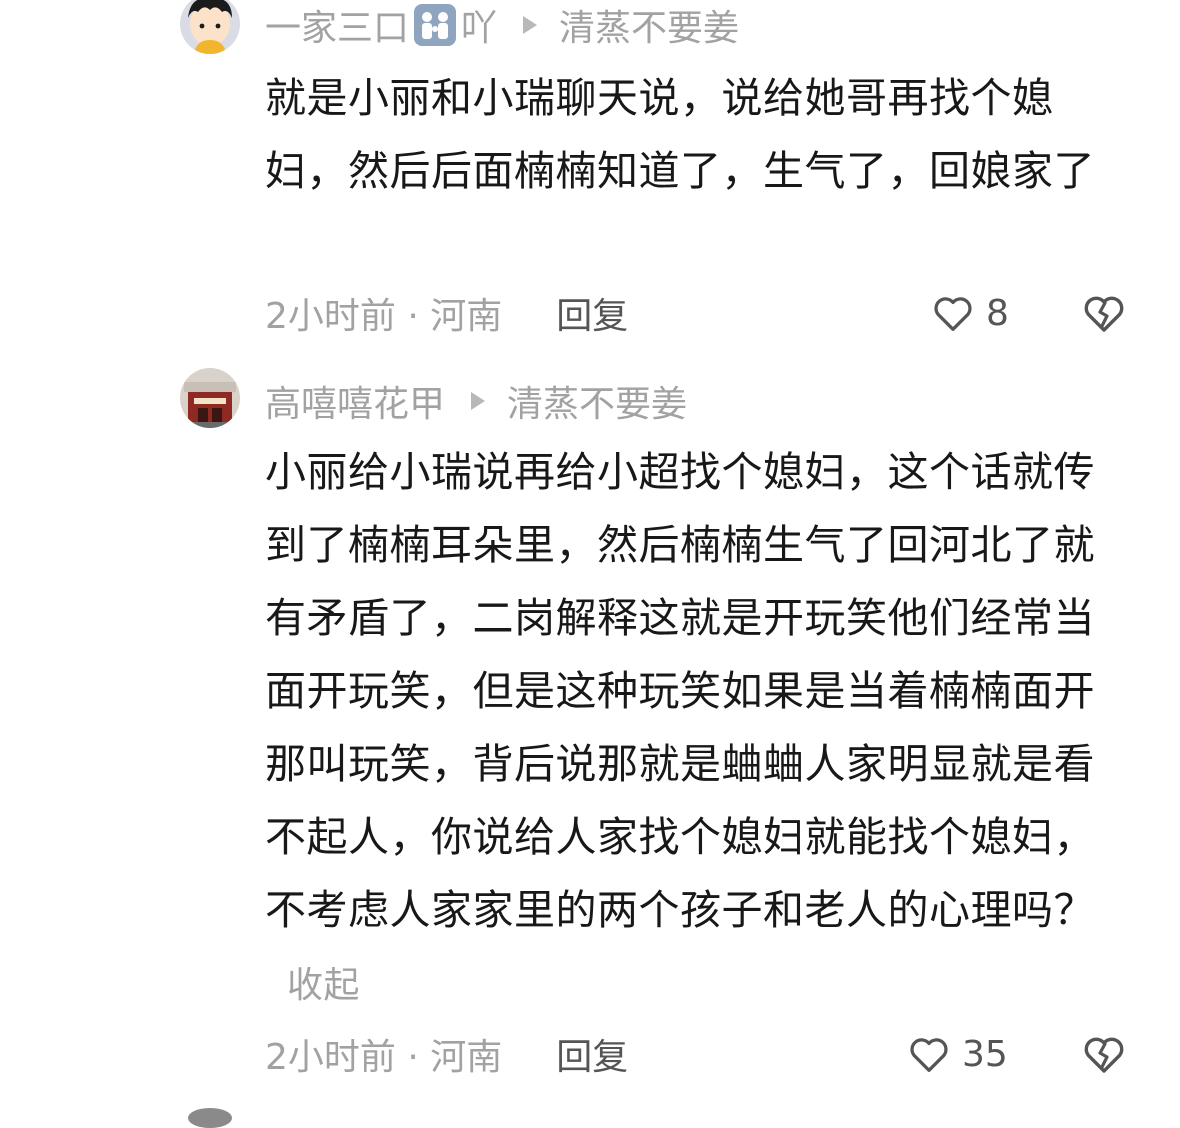 This screenshot has height=1128, width=1180. What do you see at coordinates (435, 25) in the screenshot?
I see `family-emoji-icon` at bounding box center [435, 25].